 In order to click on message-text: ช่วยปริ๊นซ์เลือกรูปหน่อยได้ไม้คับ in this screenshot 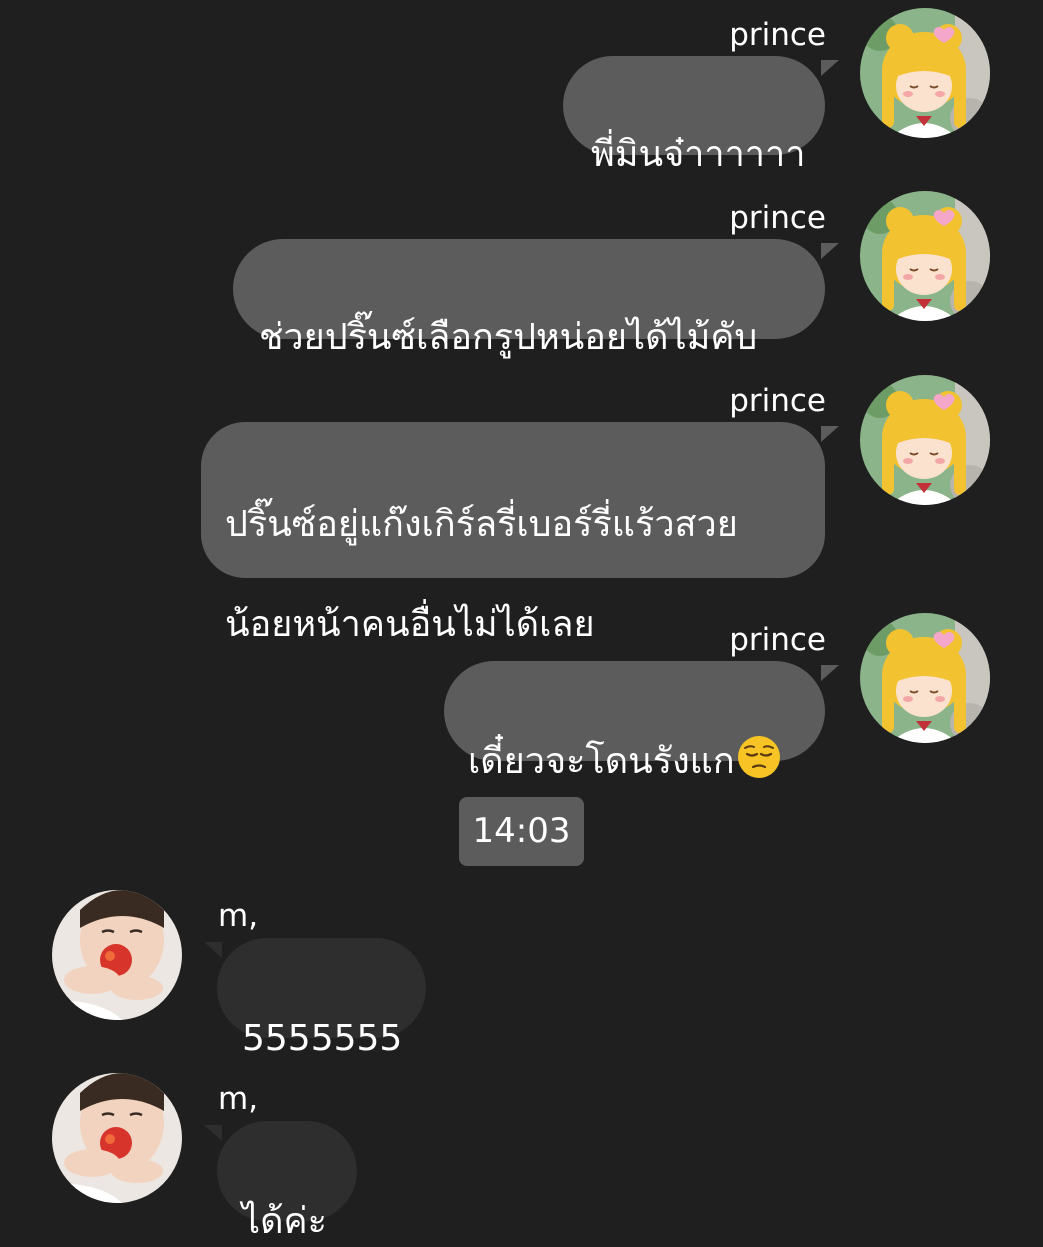, I will do `click(508, 337)`.